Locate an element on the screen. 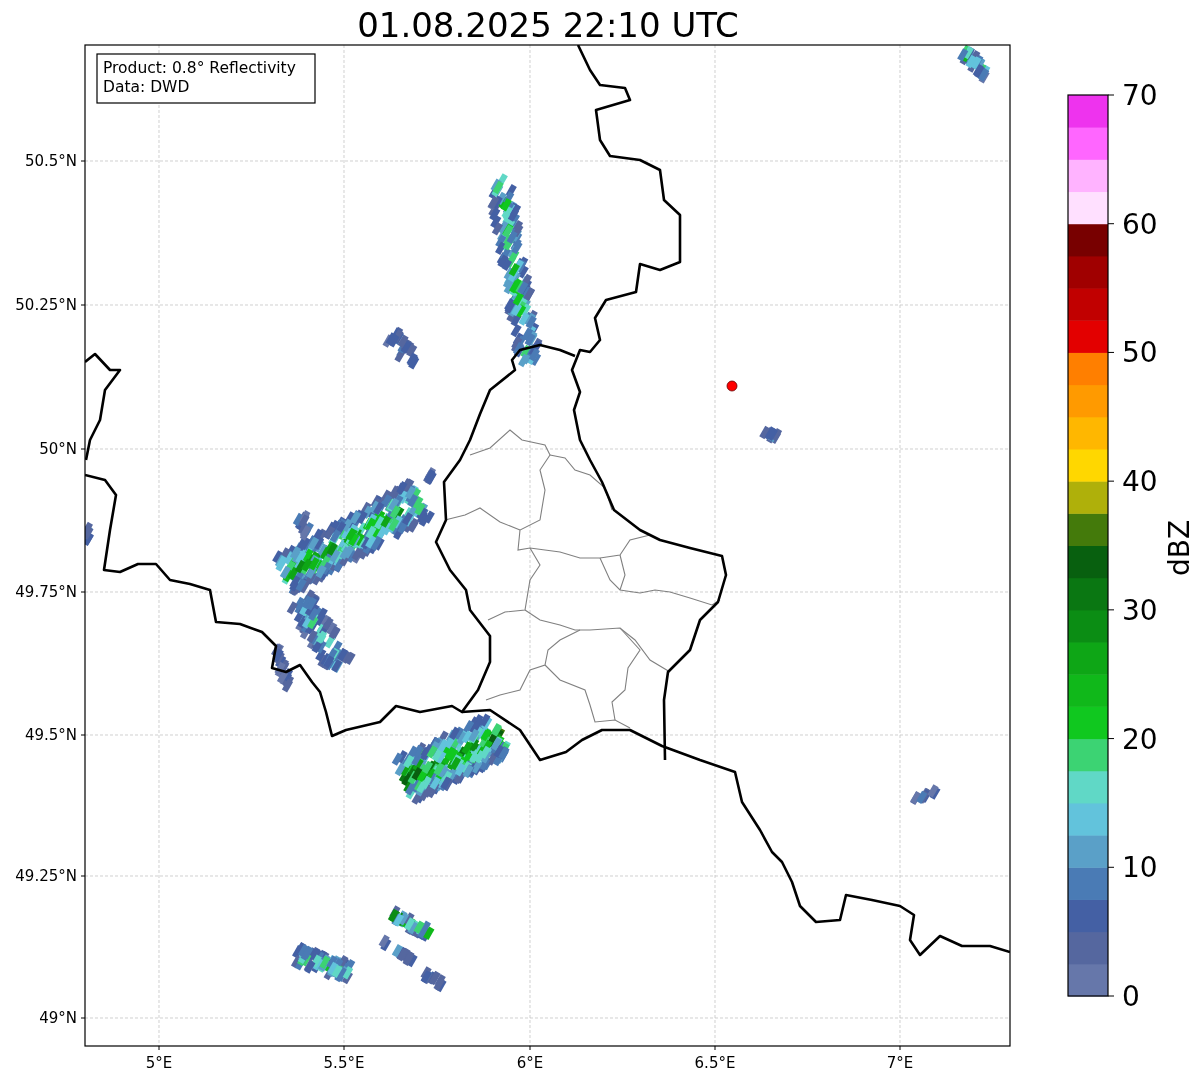 The height and width of the screenshot is (1081, 1202). colorbar-label: 60 is located at coordinates (1140, 224).